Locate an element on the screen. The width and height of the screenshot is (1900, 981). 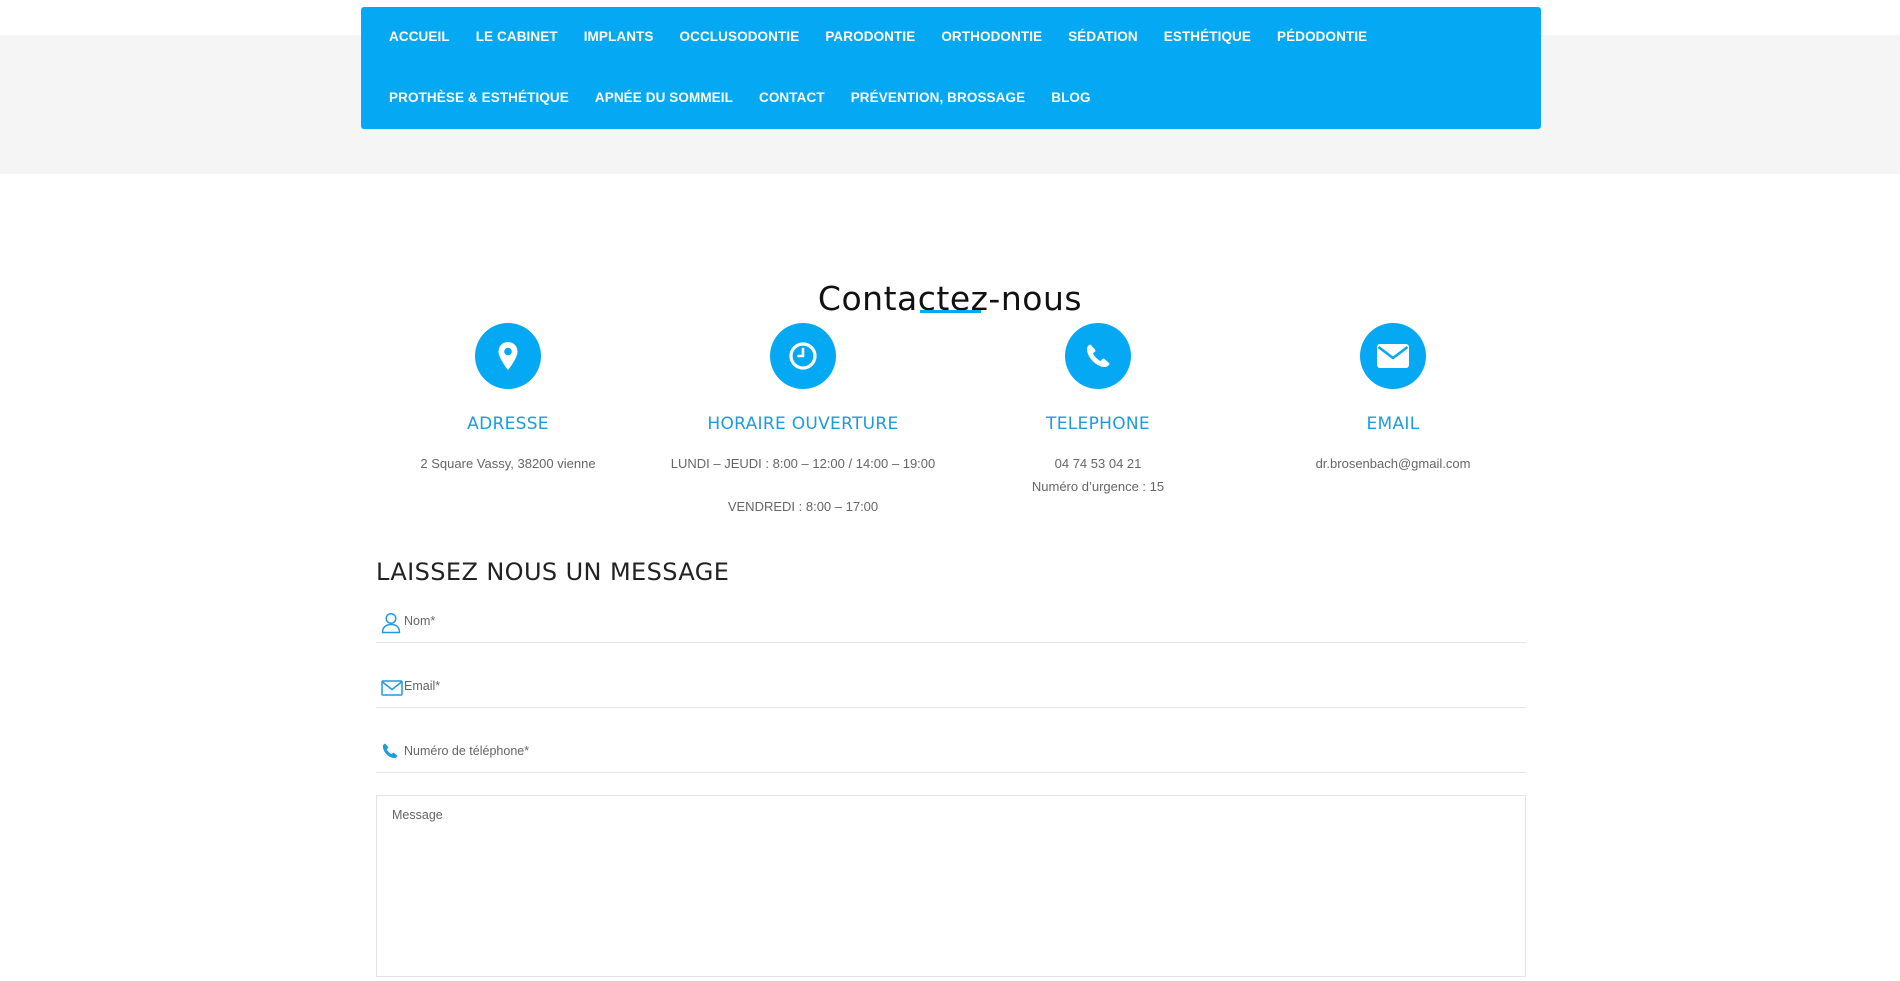
phone-field is located at coordinates (951, 752).